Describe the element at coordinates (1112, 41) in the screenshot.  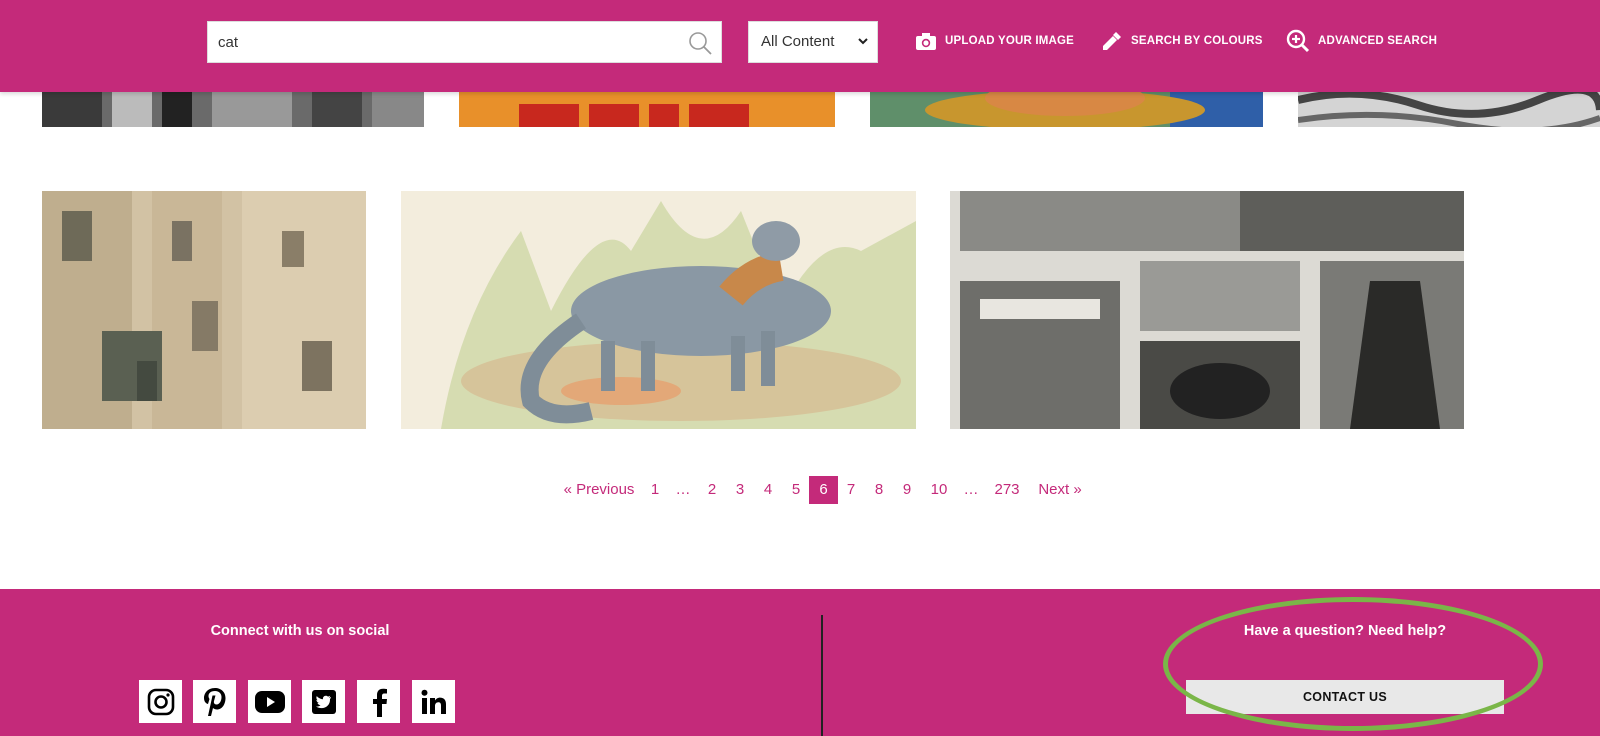
I see `eyedropper-icon` at that location.